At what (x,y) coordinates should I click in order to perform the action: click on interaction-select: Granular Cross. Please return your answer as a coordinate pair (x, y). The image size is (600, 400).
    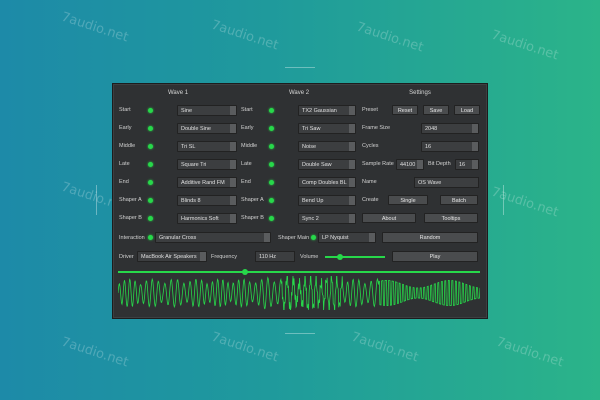
    Looking at the image, I should click on (213, 237).